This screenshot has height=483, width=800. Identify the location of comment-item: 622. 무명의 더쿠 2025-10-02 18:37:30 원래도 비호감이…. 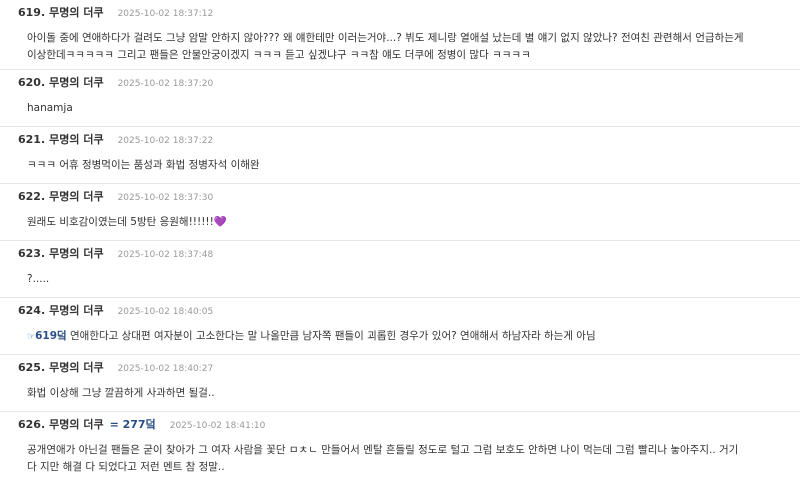
(400, 212).